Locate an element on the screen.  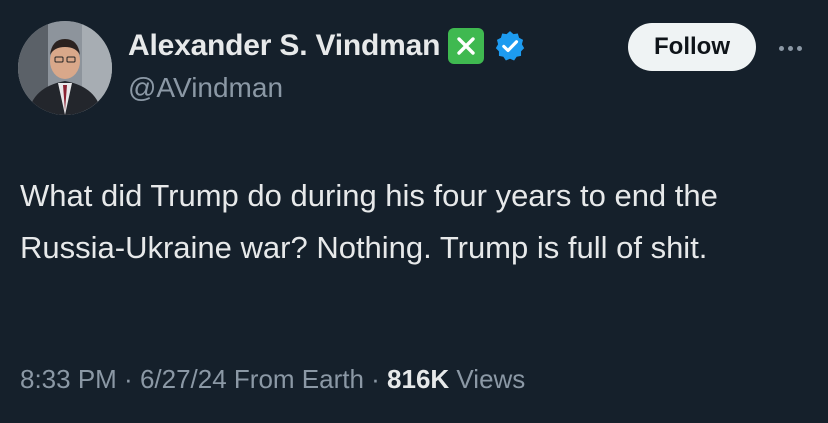
verified-badge-icon is located at coordinates (510, 46).